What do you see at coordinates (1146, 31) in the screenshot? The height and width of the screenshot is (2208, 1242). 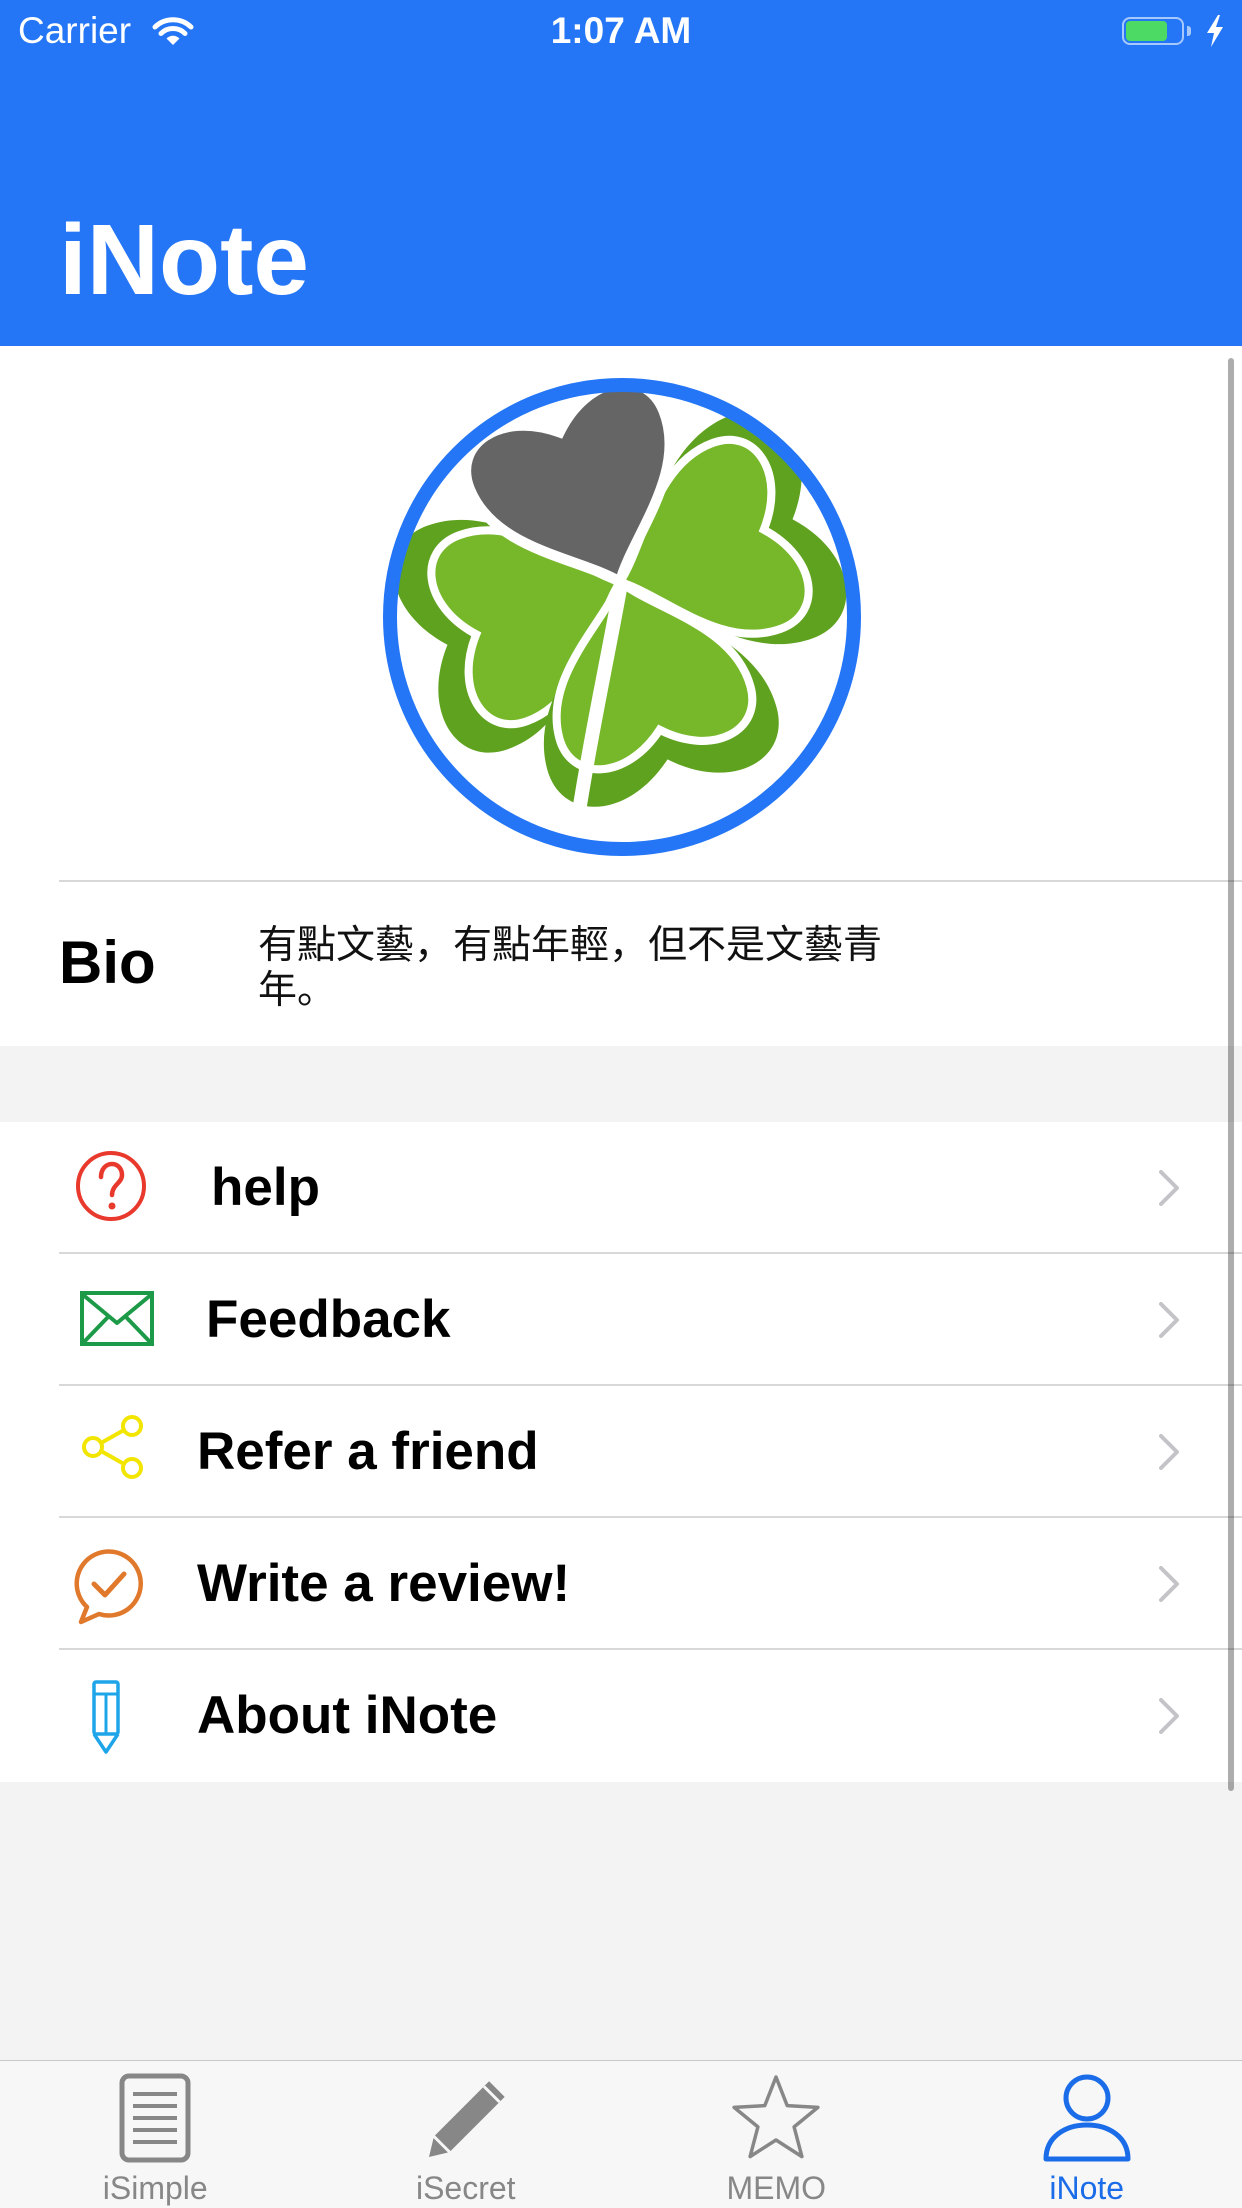 I see `battery-fill` at bounding box center [1146, 31].